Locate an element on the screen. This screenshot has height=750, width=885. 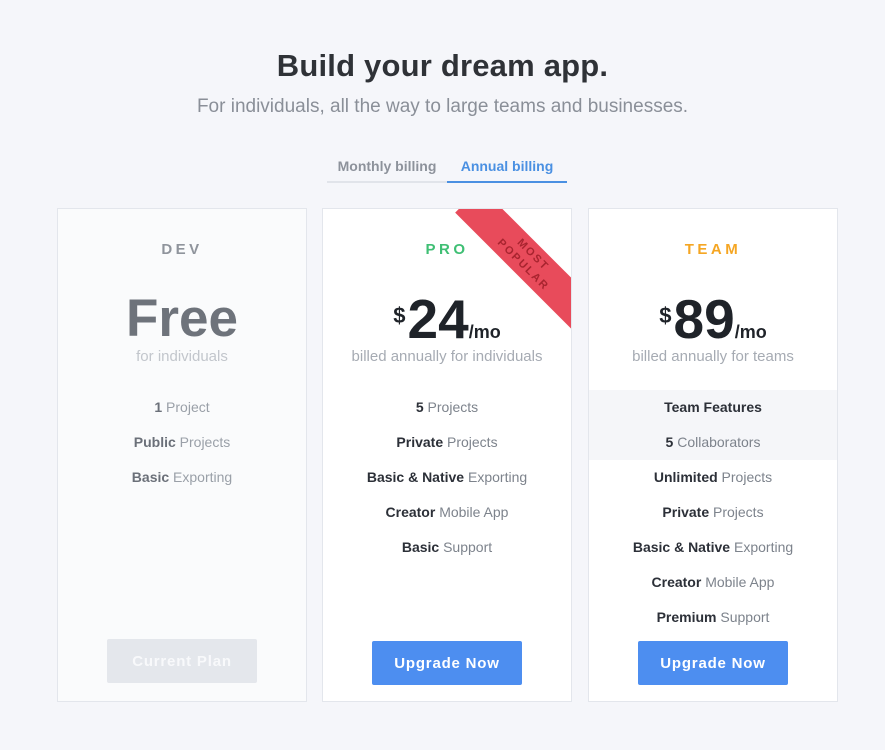
feature-item: Public Projects is located at coordinates (182, 442).